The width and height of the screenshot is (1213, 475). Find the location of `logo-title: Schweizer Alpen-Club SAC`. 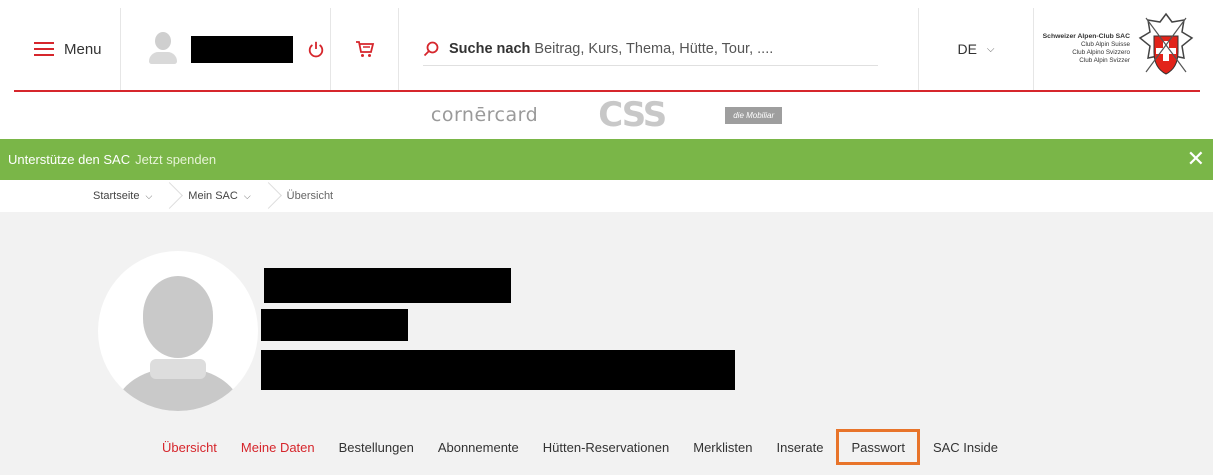

logo-title: Schweizer Alpen-Club SAC is located at coordinates (1086, 36).